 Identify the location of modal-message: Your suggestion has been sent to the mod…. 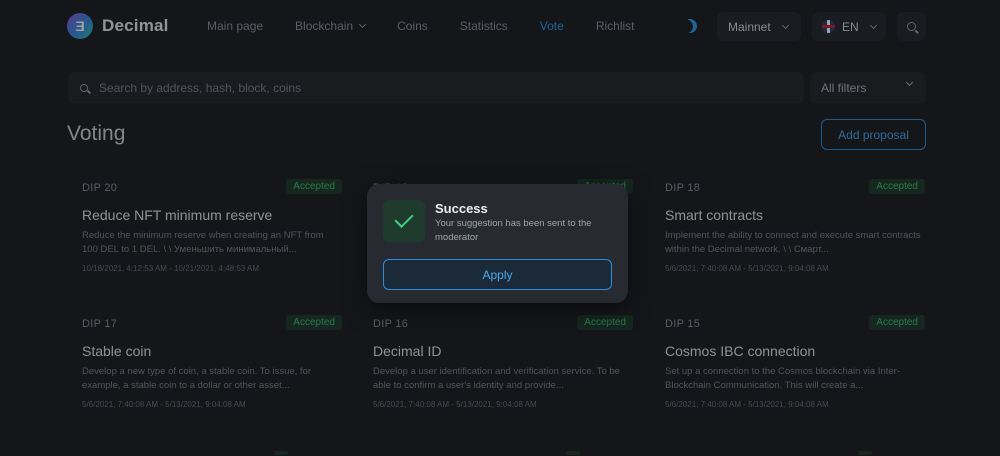
(513, 230).